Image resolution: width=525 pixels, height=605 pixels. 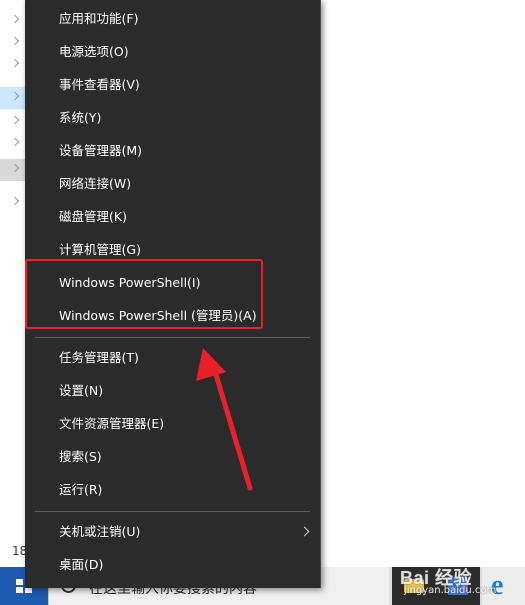 I want to click on menu-item-power-options: 电源选项(O), so click(x=172, y=51).